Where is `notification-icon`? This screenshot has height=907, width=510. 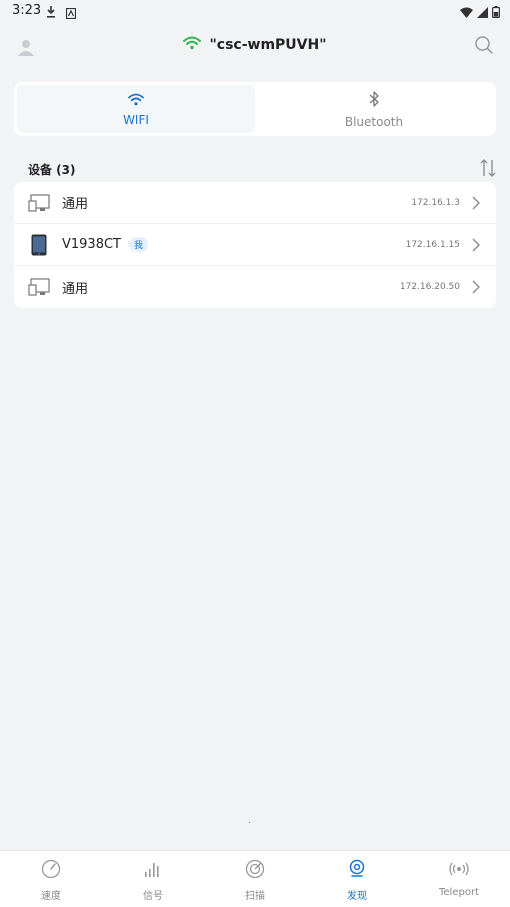 notification-icon is located at coordinates (71, 13).